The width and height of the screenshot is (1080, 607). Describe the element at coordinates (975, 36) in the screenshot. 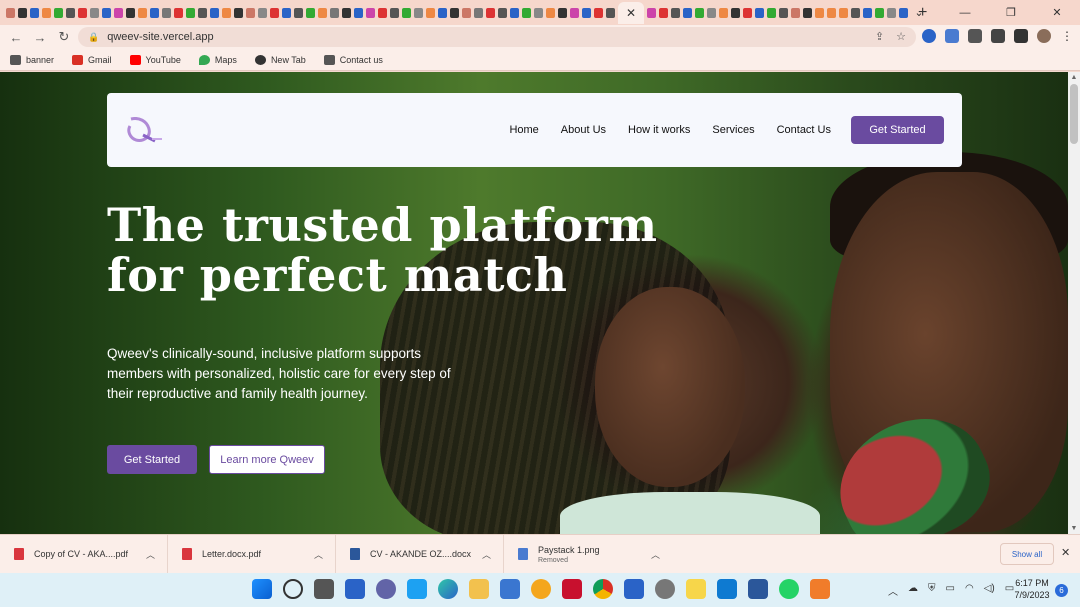

I see `puzzle-icon` at that location.